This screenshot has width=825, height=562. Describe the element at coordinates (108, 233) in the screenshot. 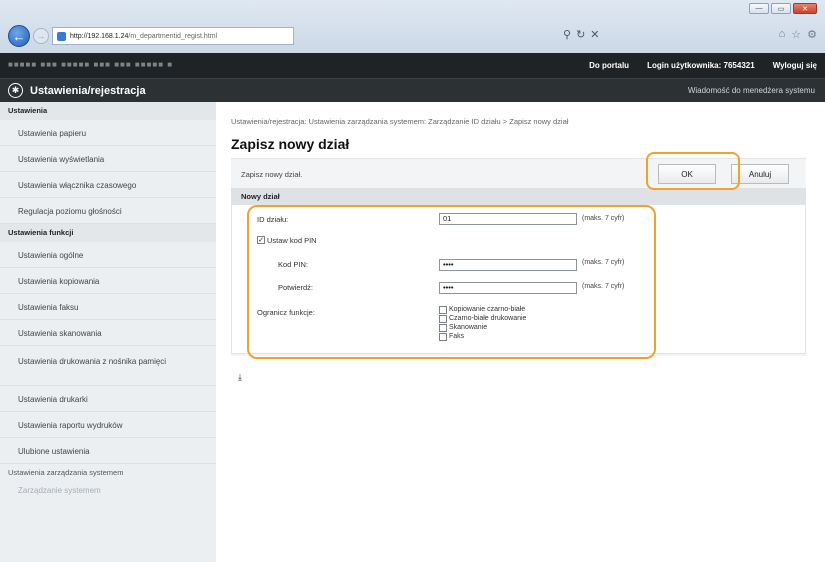

I see `sidebar-section-functions: Ustawienia funkcji` at that location.